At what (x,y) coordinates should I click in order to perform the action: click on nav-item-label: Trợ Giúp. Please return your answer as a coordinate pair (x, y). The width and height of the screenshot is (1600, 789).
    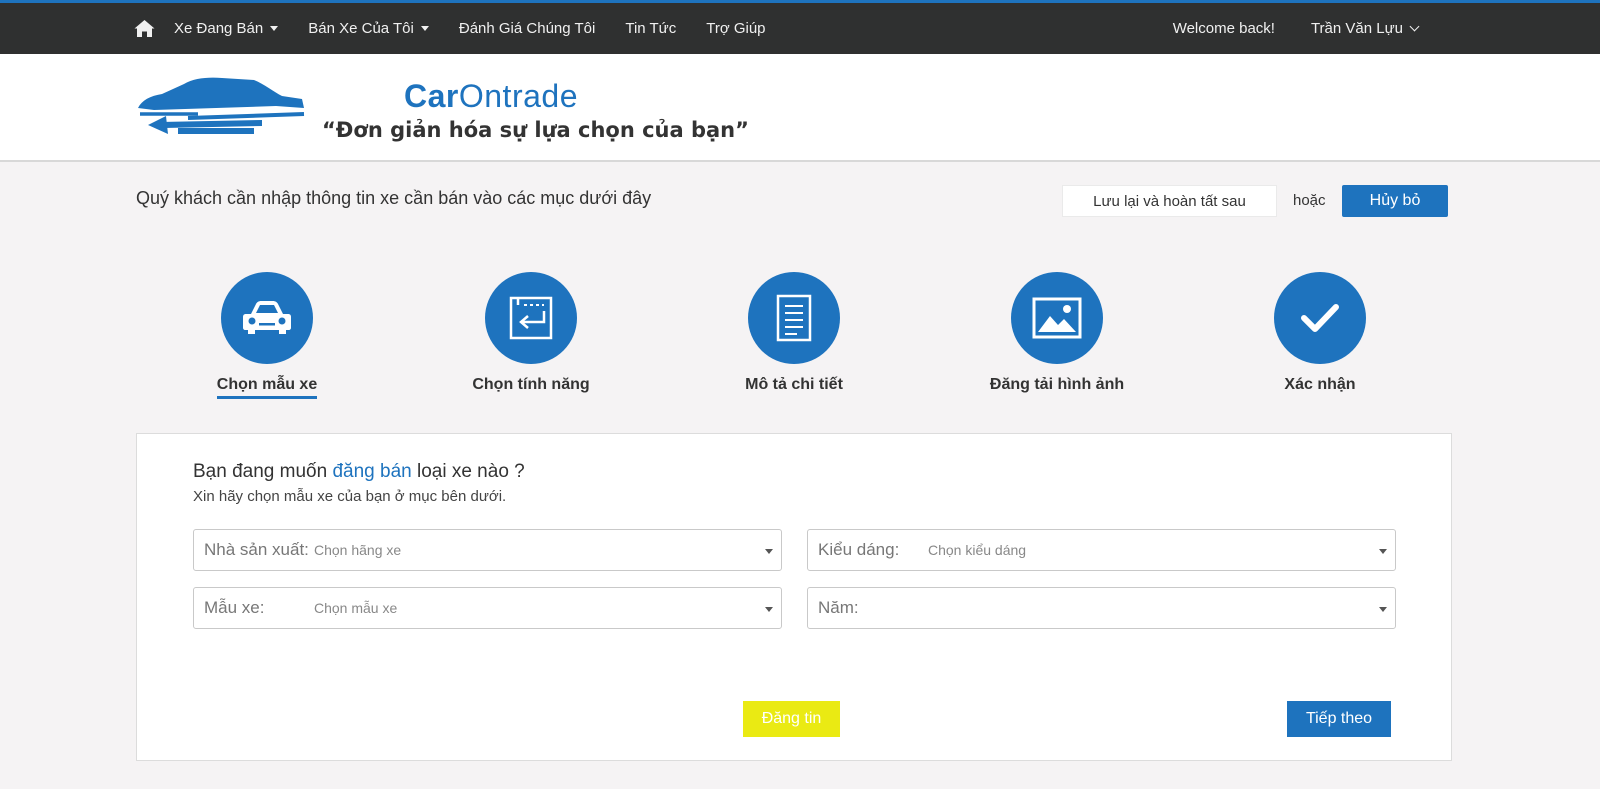
    Looking at the image, I should click on (736, 28).